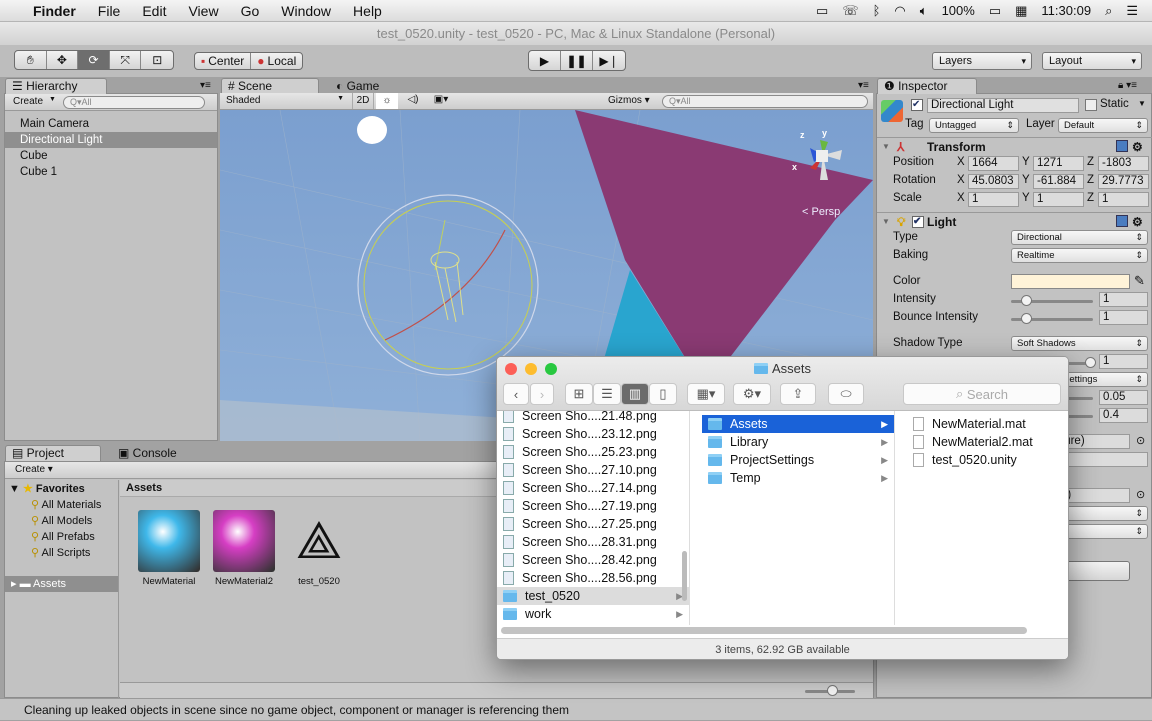 The height and width of the screenshot is (721, 1152). What do you see at coordinates (1058, 199) in the screenshot?
I see `scale-y-input: 1` at bounding box center [1058, 199].